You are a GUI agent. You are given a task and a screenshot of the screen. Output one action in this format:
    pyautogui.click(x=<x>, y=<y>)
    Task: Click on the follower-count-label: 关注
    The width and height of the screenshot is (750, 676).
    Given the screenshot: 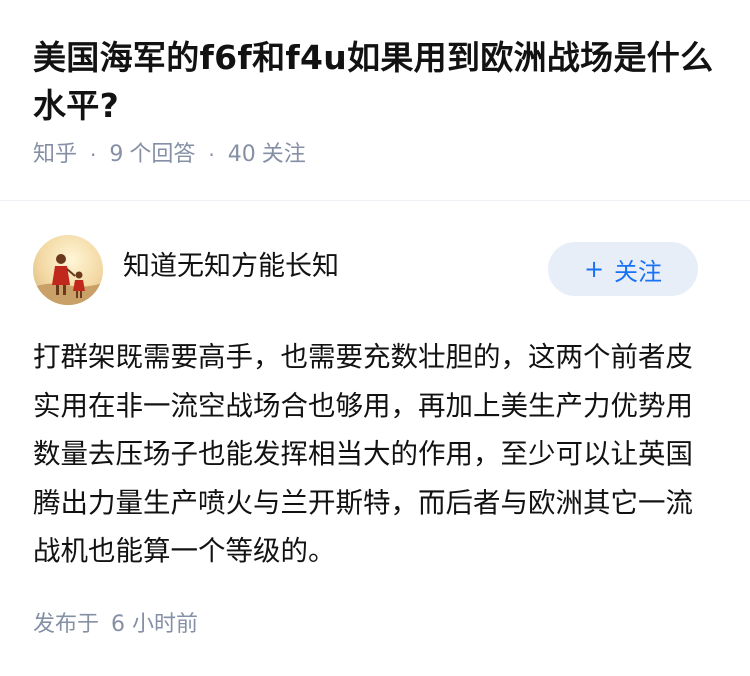 What is the action you would take?
    pyautogui.click(x=283, y=154)
    